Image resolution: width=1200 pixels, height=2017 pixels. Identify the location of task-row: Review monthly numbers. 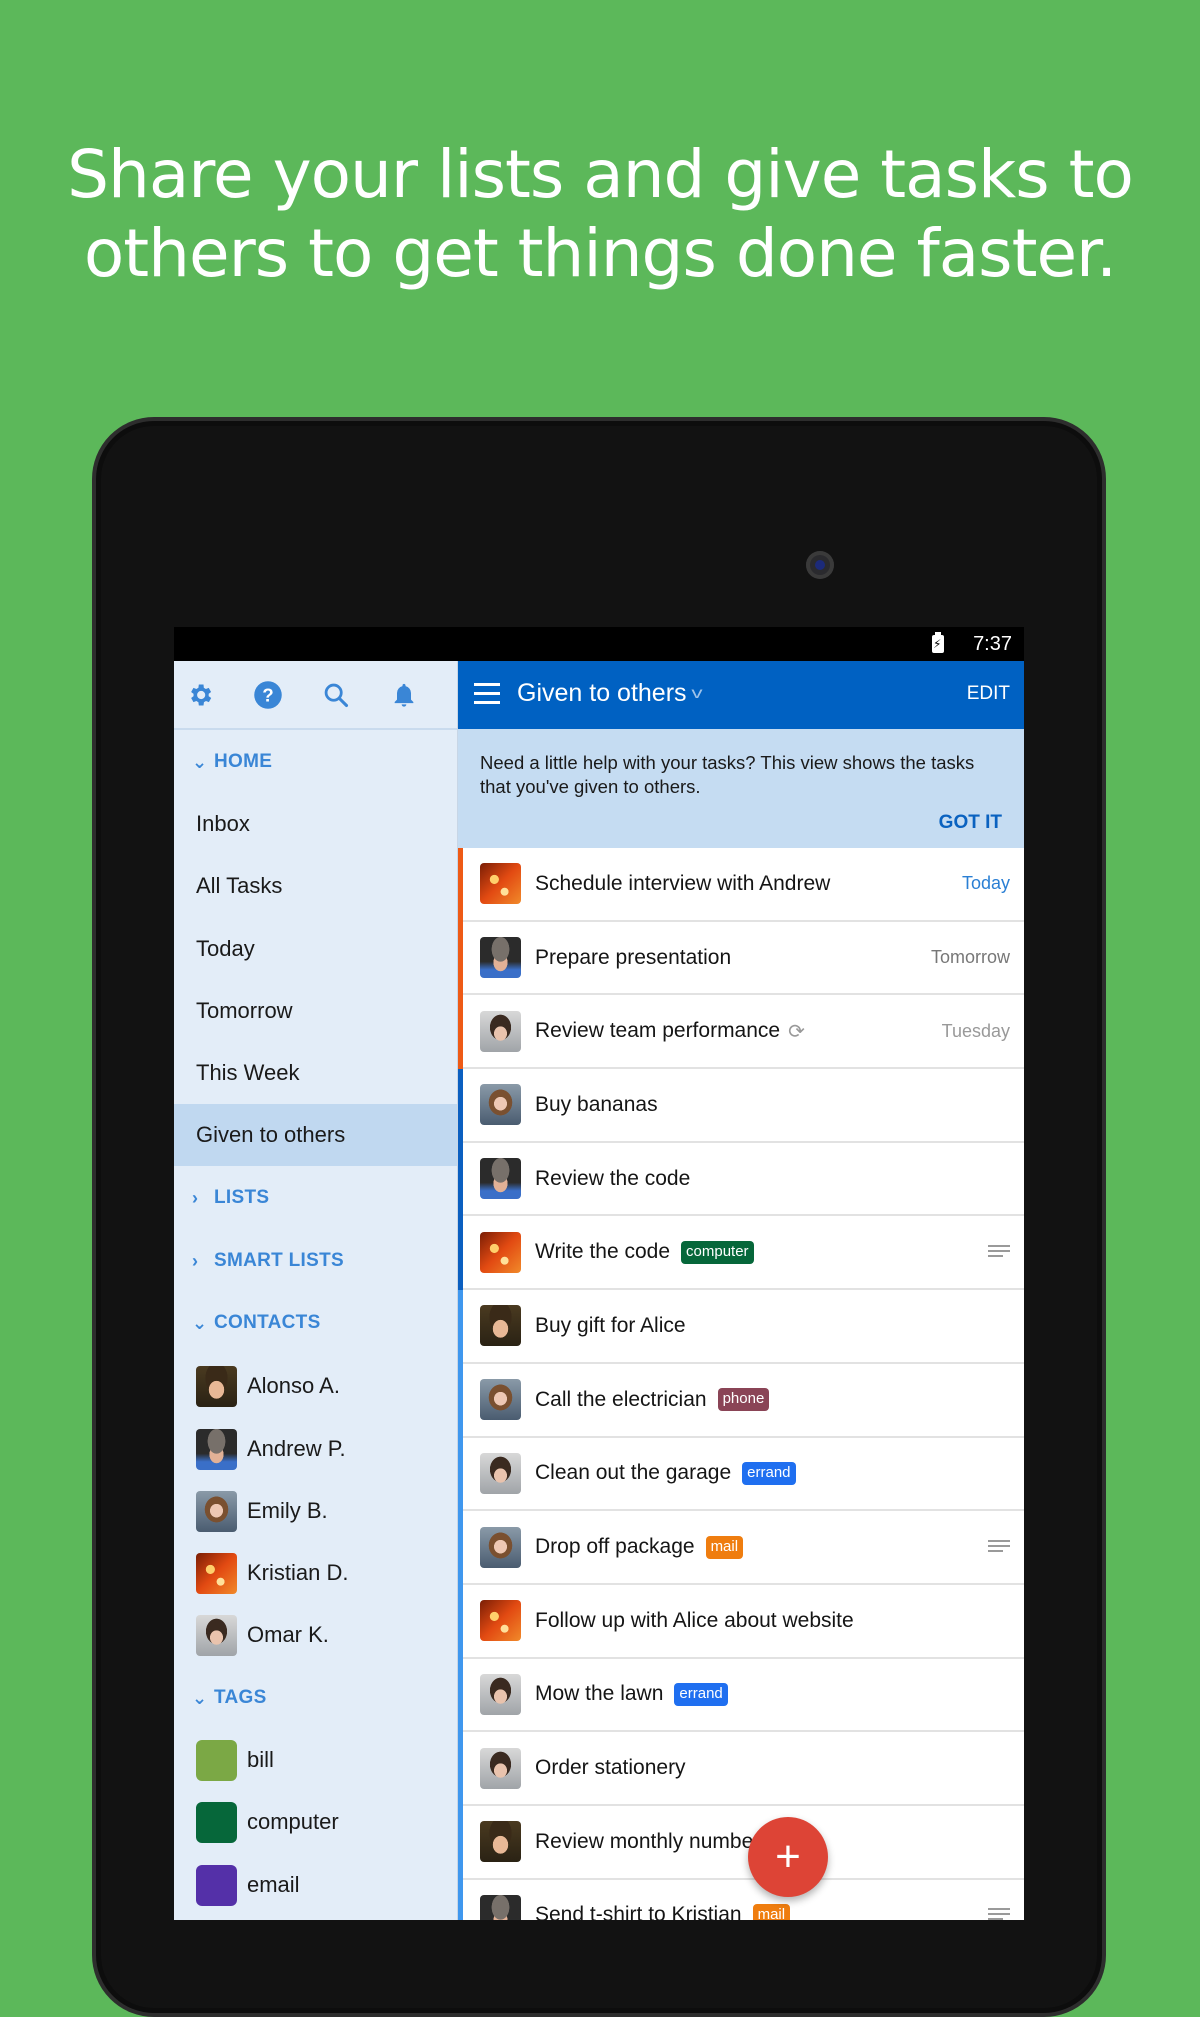
(741, 1842).